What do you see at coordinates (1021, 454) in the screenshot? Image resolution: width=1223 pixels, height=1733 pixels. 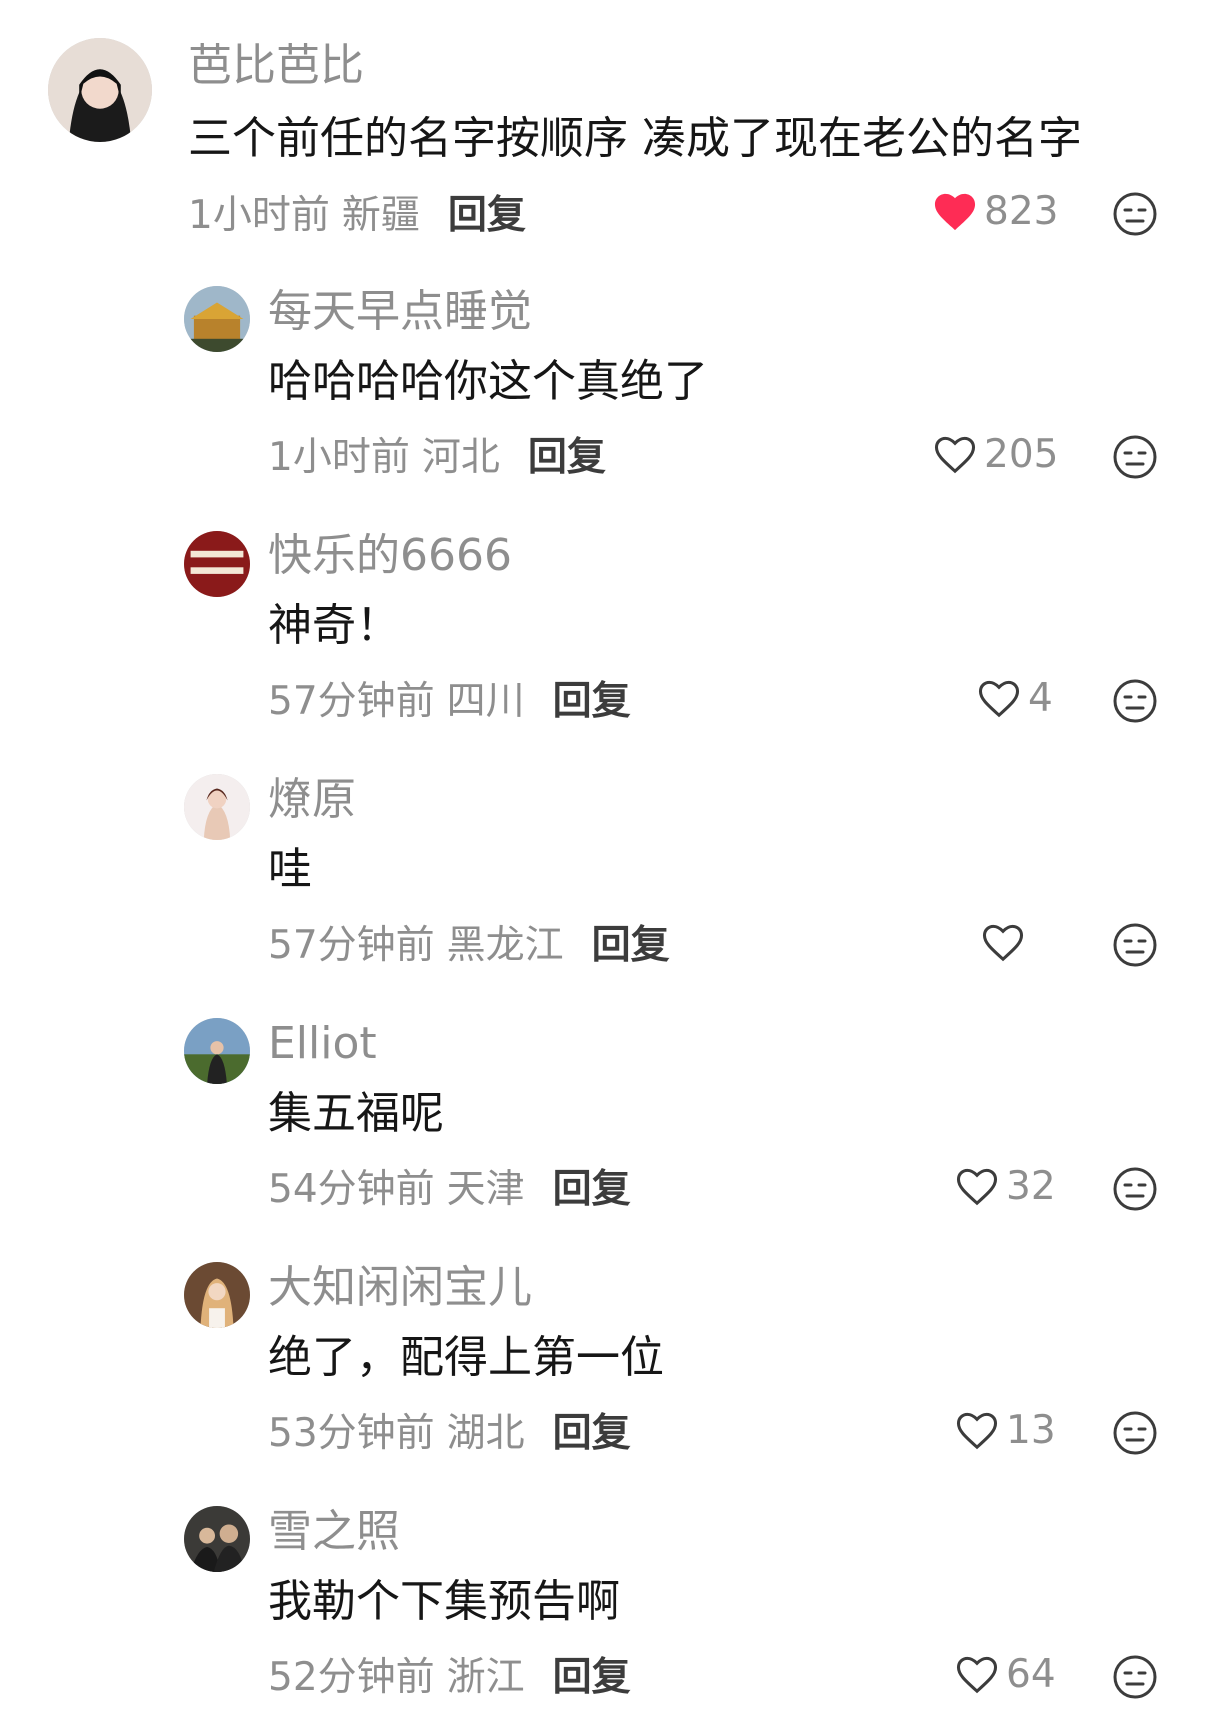 I see `like-count: 205` at bounding box center [1021, 454].